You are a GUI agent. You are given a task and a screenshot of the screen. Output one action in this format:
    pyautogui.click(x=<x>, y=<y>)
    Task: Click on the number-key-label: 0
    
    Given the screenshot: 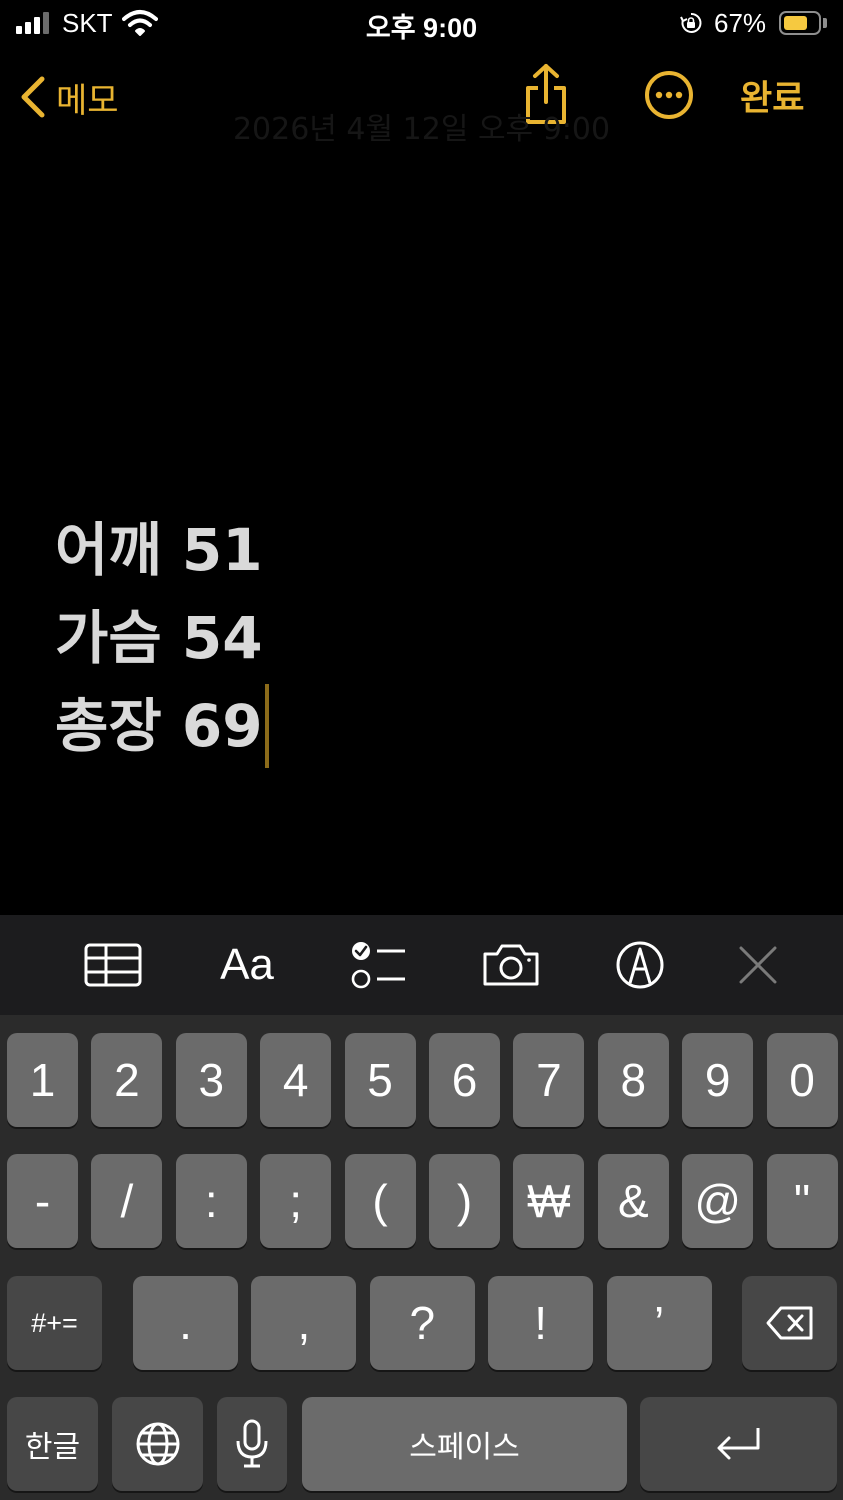 What is the action you would take?
    pyautogui.click(x=802, y=1080)
    